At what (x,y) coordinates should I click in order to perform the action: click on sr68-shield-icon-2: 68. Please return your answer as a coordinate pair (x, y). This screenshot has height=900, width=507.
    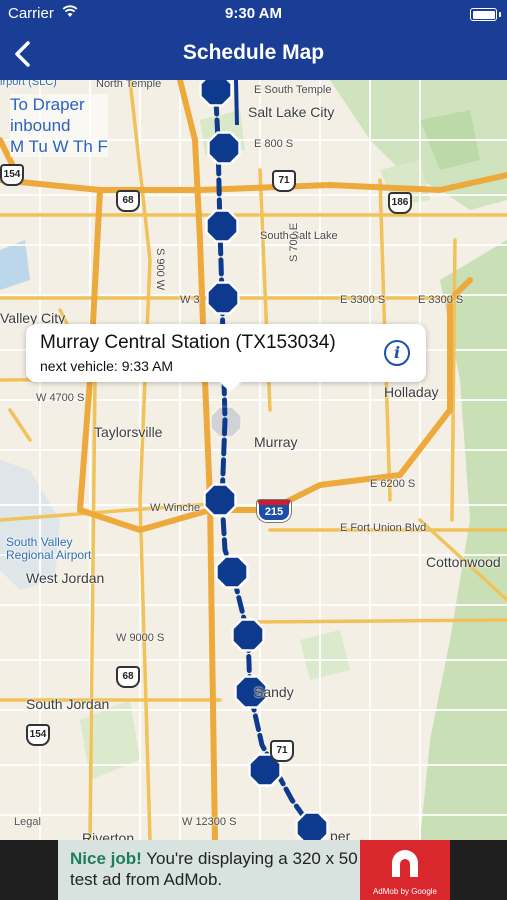
    Looking at the image, I should click on (128, 677).